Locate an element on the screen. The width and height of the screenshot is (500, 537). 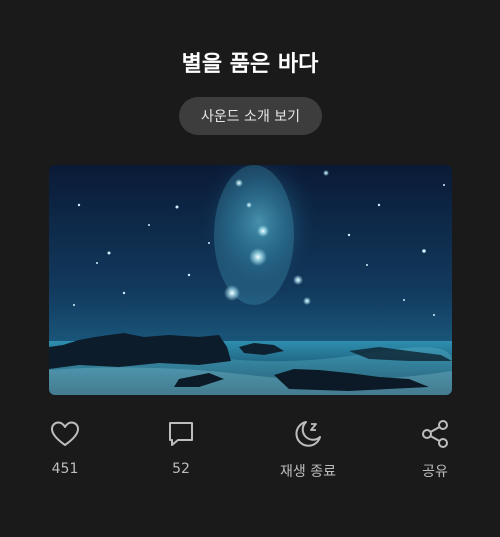
share-icon is located at coordinates (435, 434).